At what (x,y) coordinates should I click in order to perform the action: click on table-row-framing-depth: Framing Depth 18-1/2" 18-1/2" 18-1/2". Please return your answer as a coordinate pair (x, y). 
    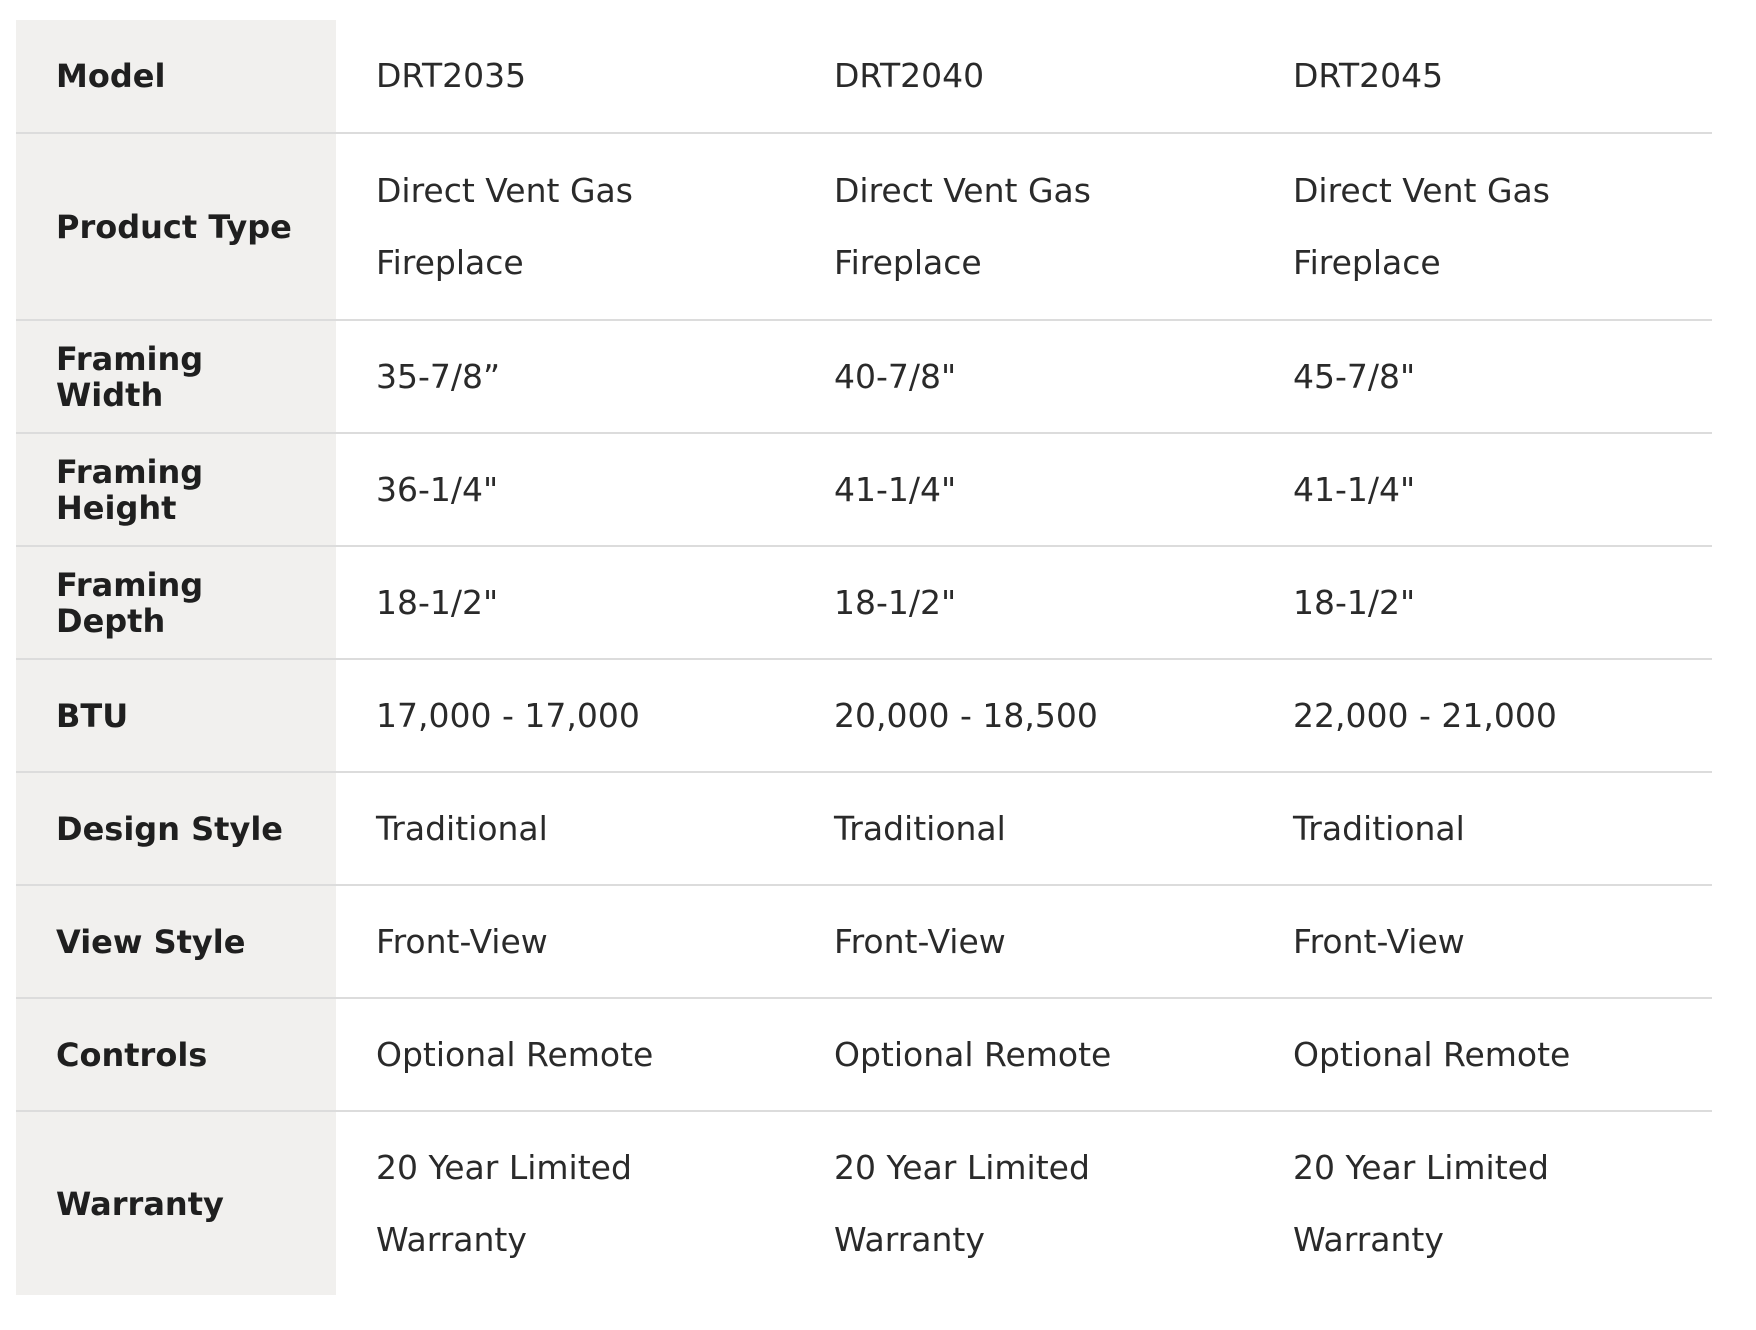
    Looking at the image, I should click on (864, 603).